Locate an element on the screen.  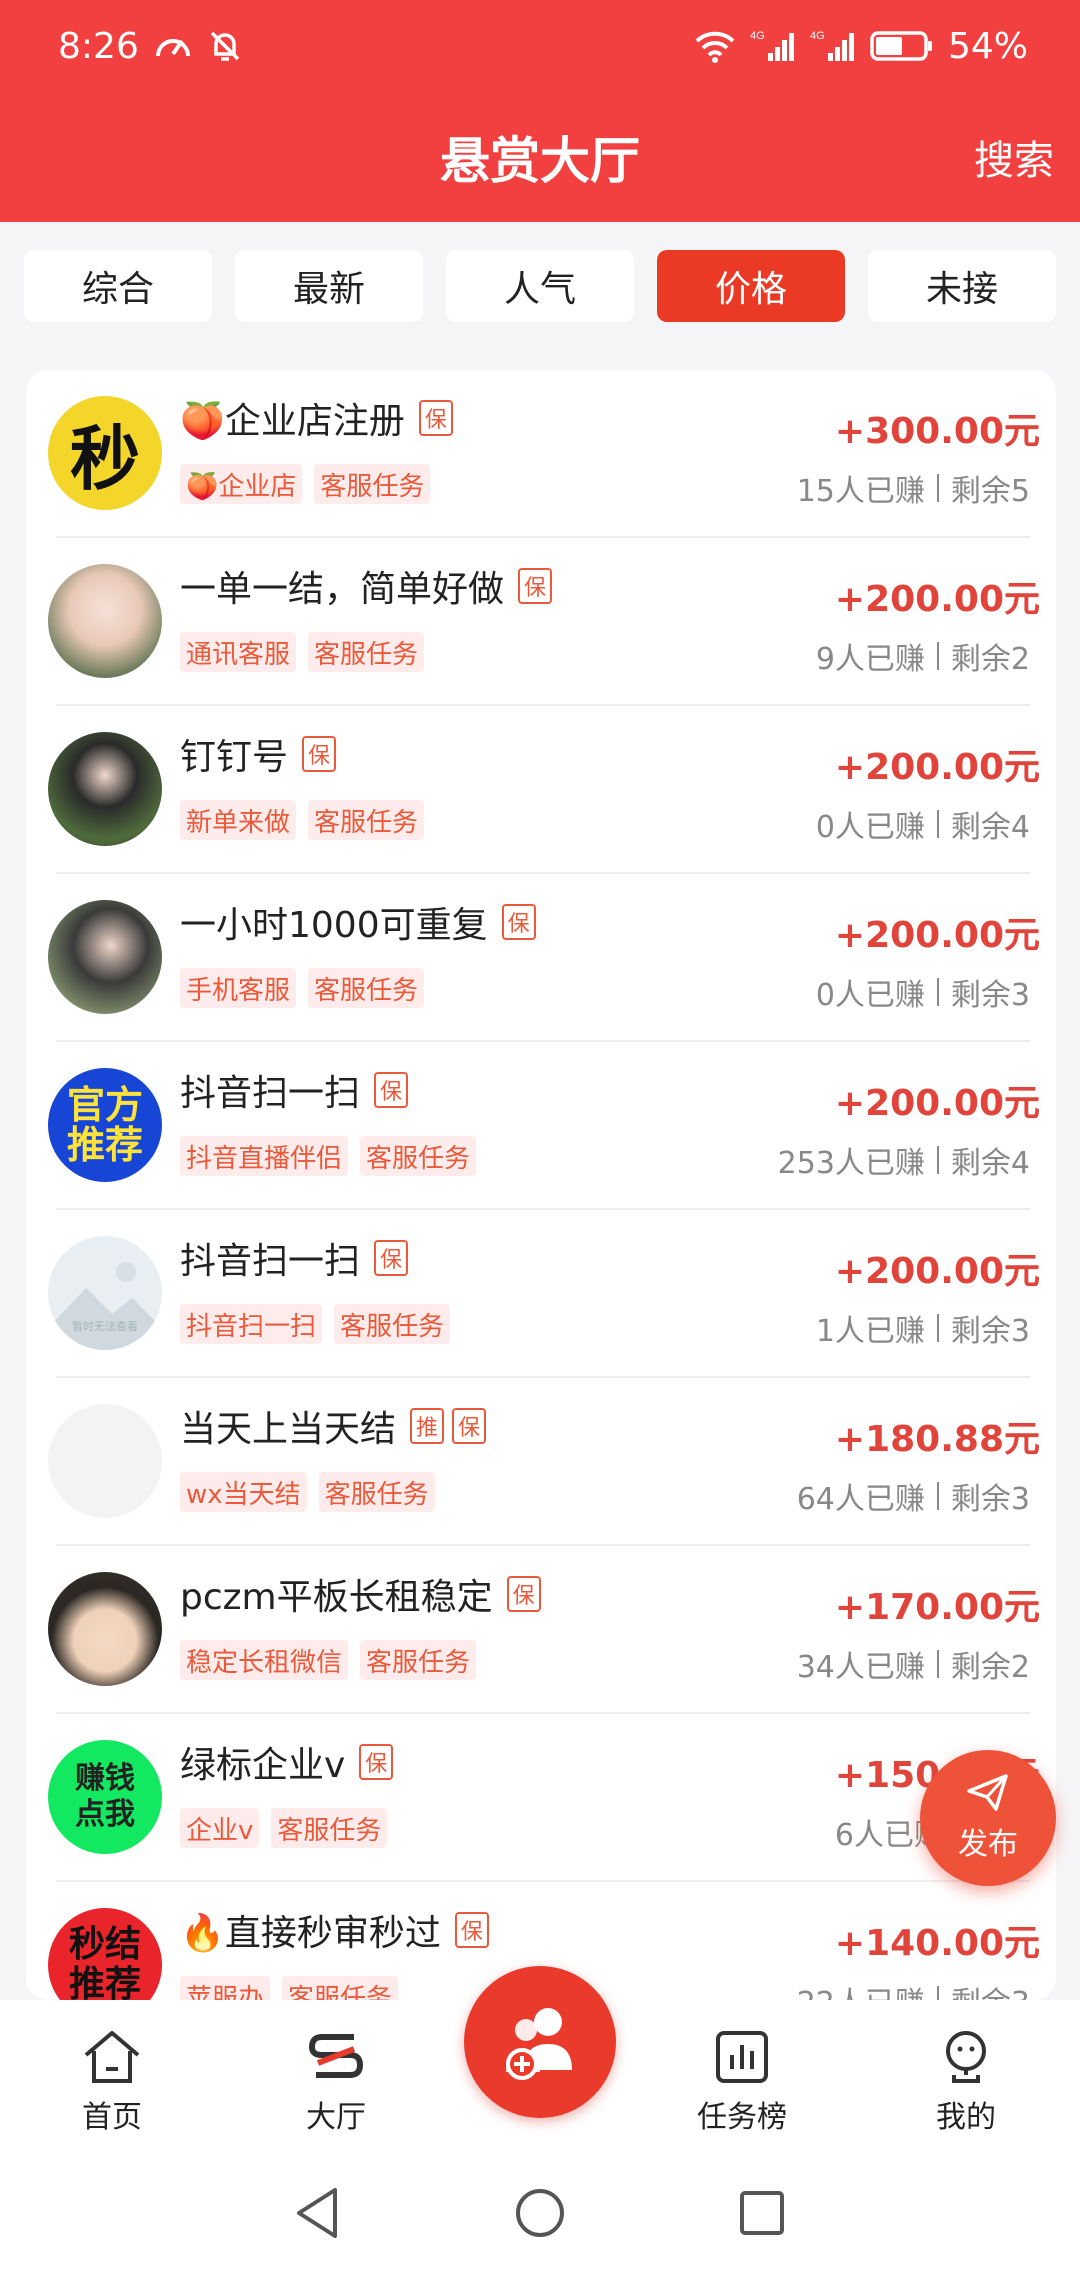
task-title-text: 抖音扫一扫 is located at coordinates (270, 1261).